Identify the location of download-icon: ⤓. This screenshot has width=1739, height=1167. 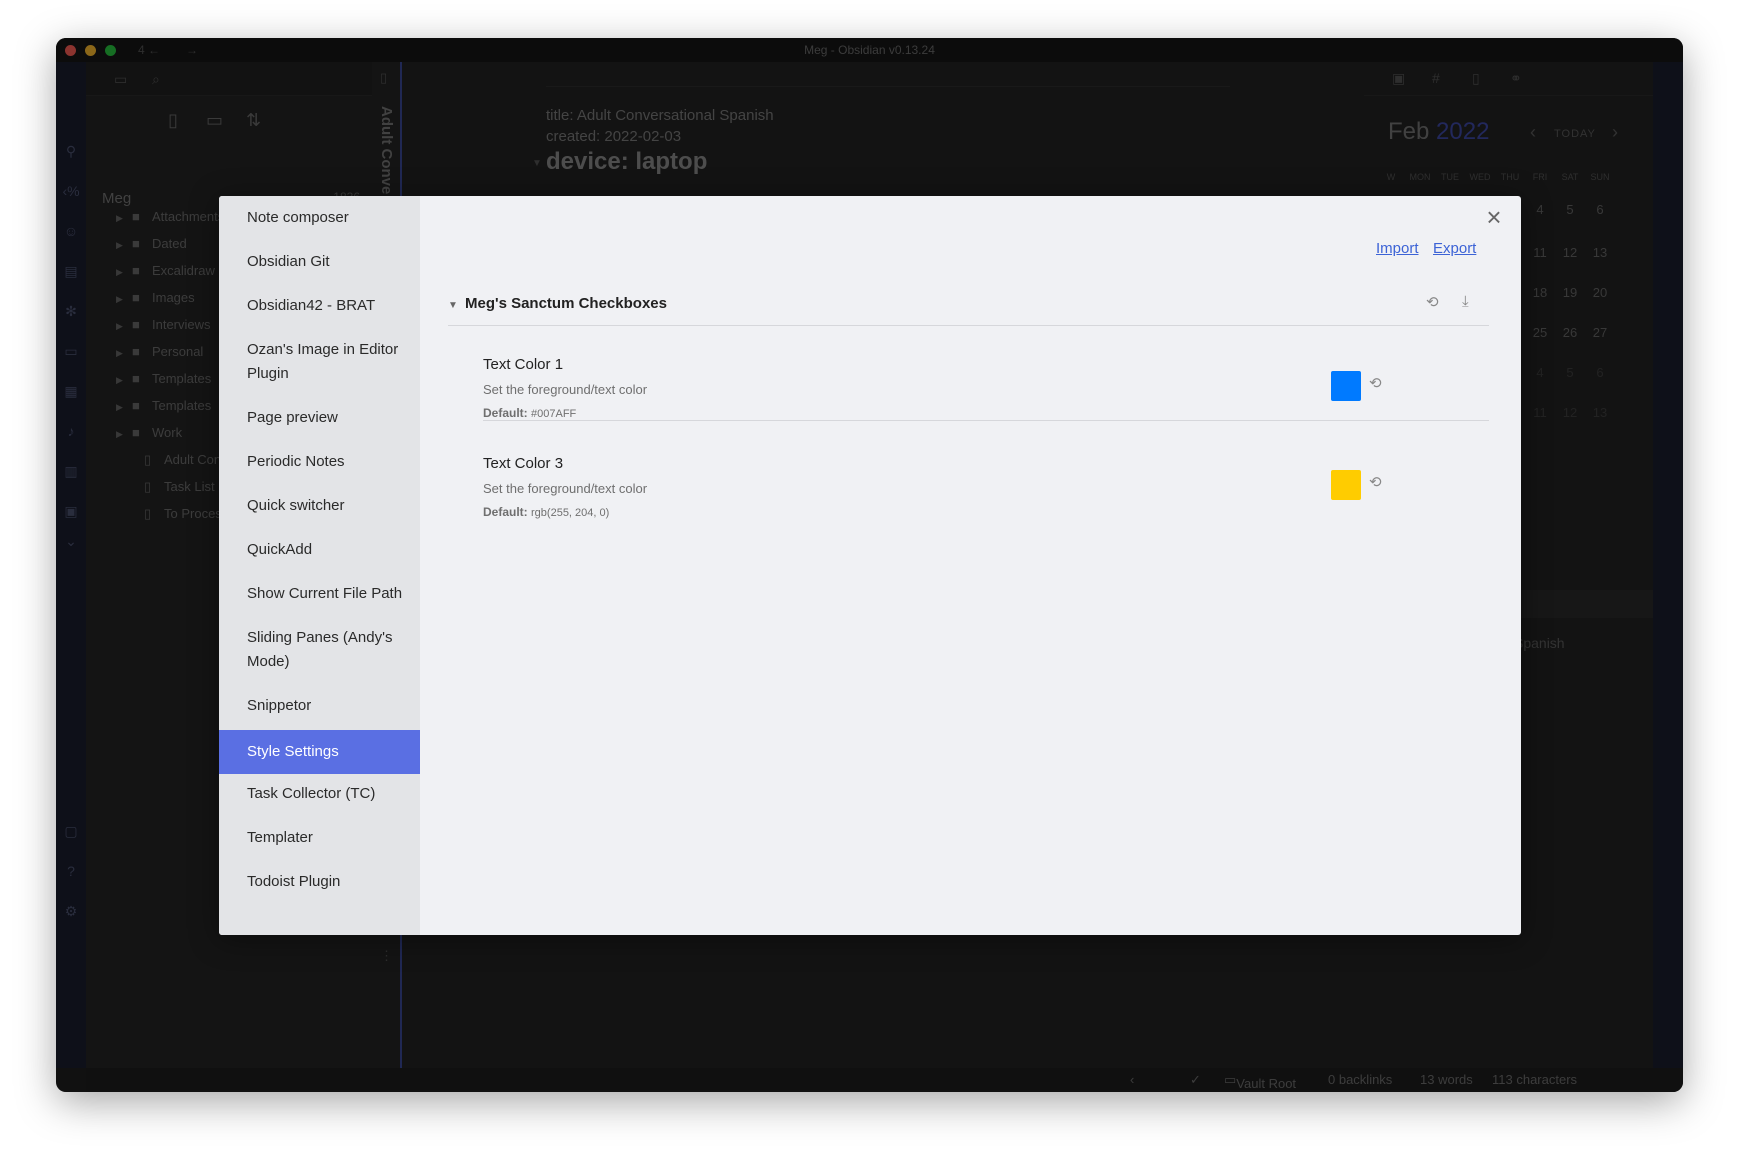
(1465, 301).